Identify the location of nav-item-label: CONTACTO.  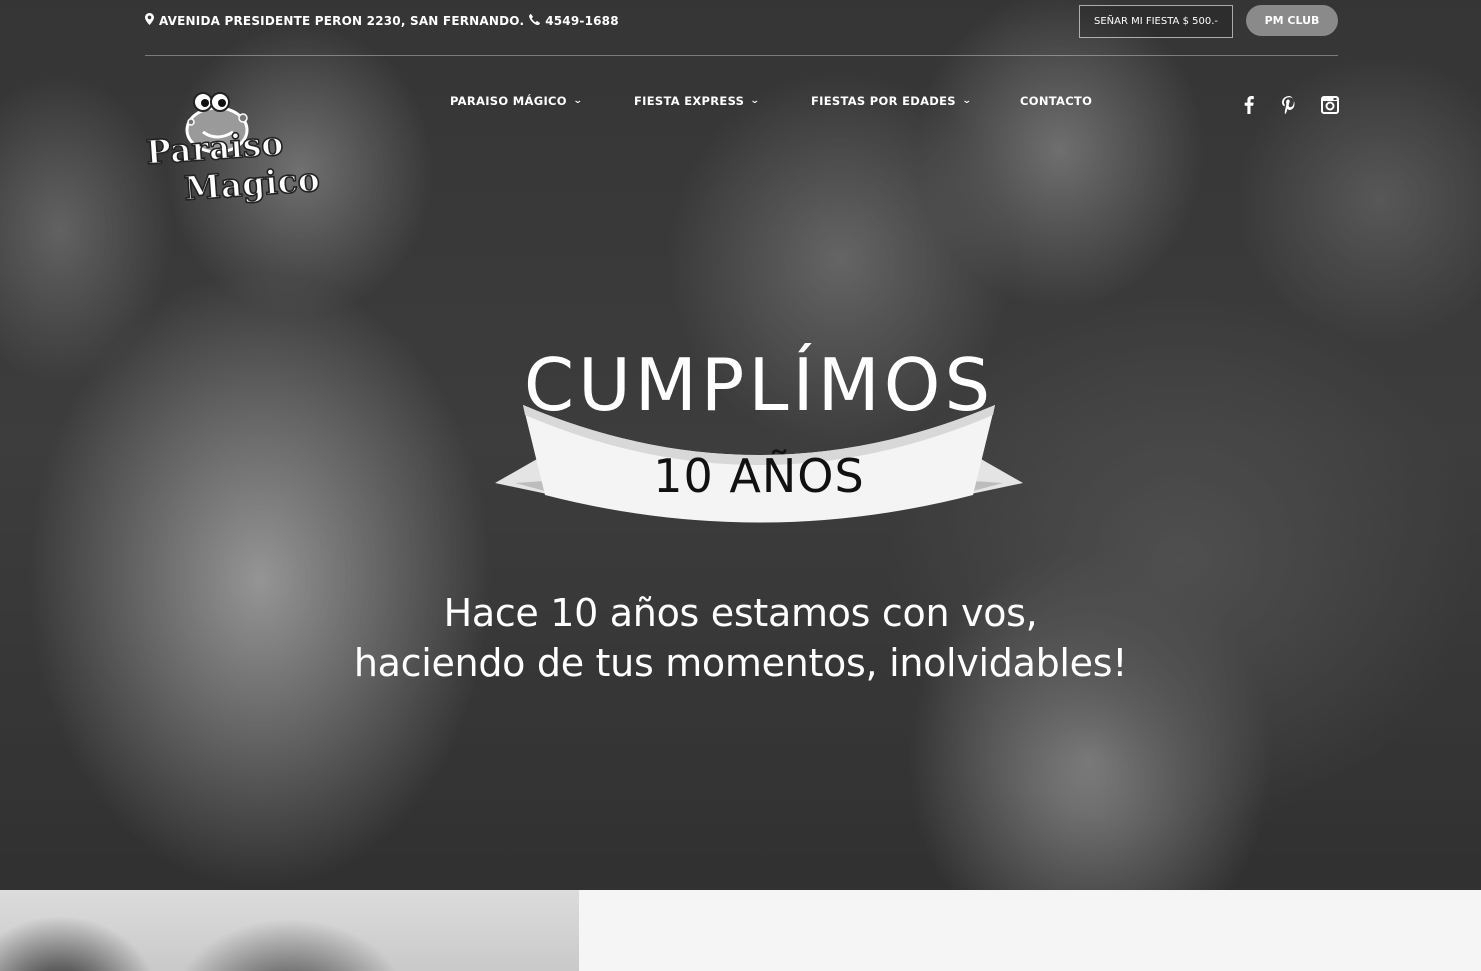
(1056, 101).